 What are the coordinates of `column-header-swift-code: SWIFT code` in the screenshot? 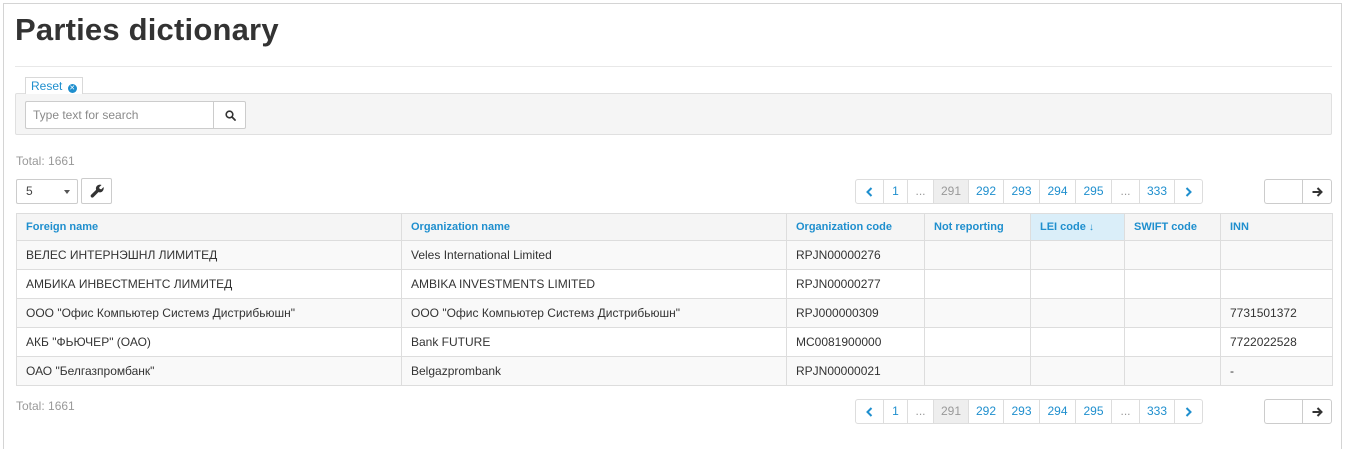 It's located at (1172, 227).